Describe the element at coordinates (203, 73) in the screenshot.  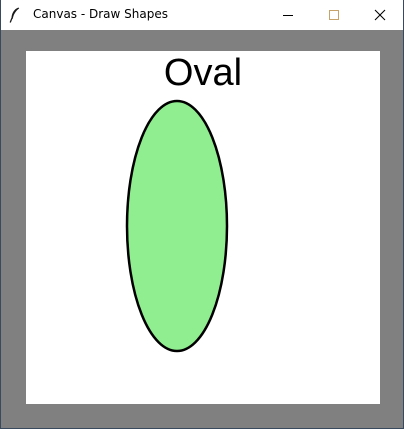
I see `oval-label: Oval` at that location.